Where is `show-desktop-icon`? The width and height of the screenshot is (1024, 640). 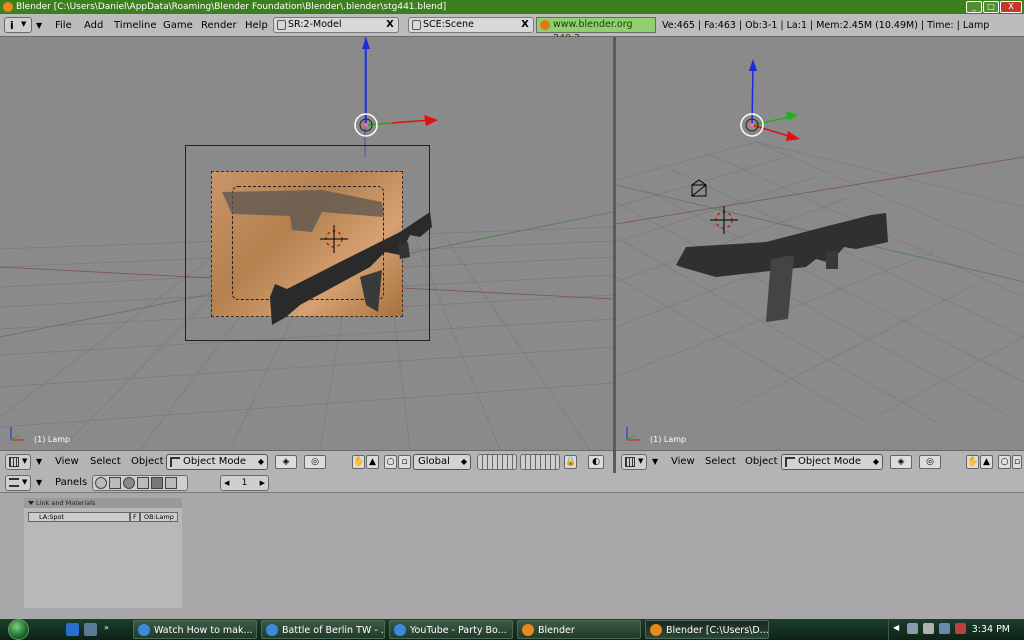
show-desktop-icon is located at coordinates (90, 629).